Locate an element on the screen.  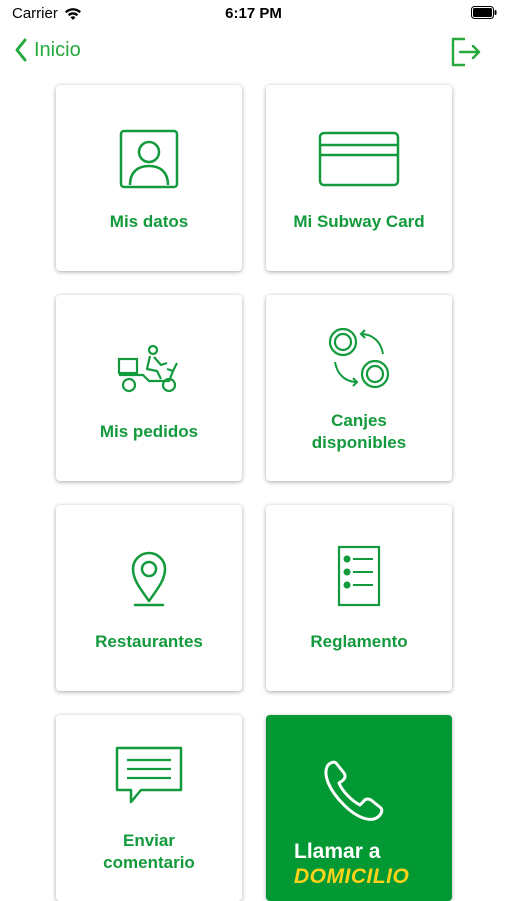
battery-icon is located at coordinates (484, 12).